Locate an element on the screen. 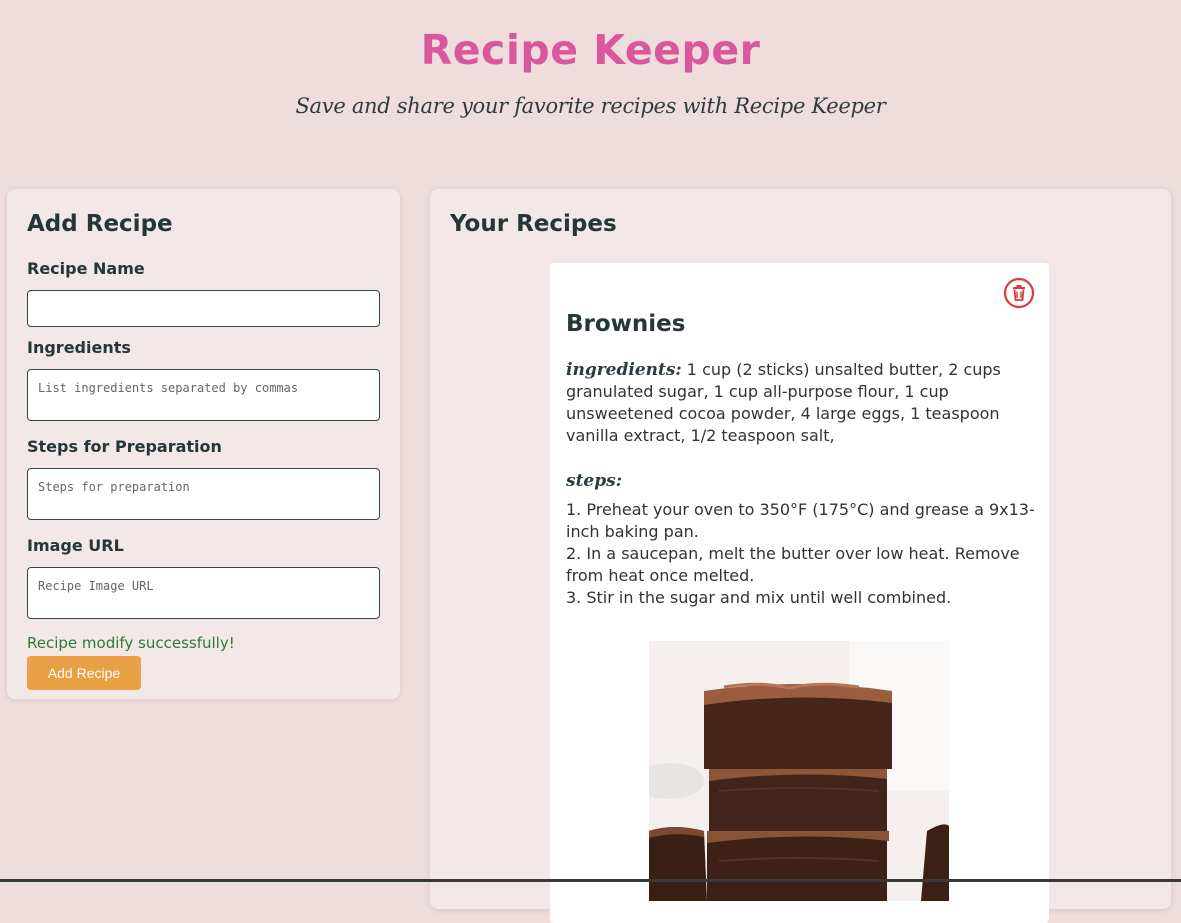  your-recipes-title: Your Recipes is located at coordinates (533, 224).